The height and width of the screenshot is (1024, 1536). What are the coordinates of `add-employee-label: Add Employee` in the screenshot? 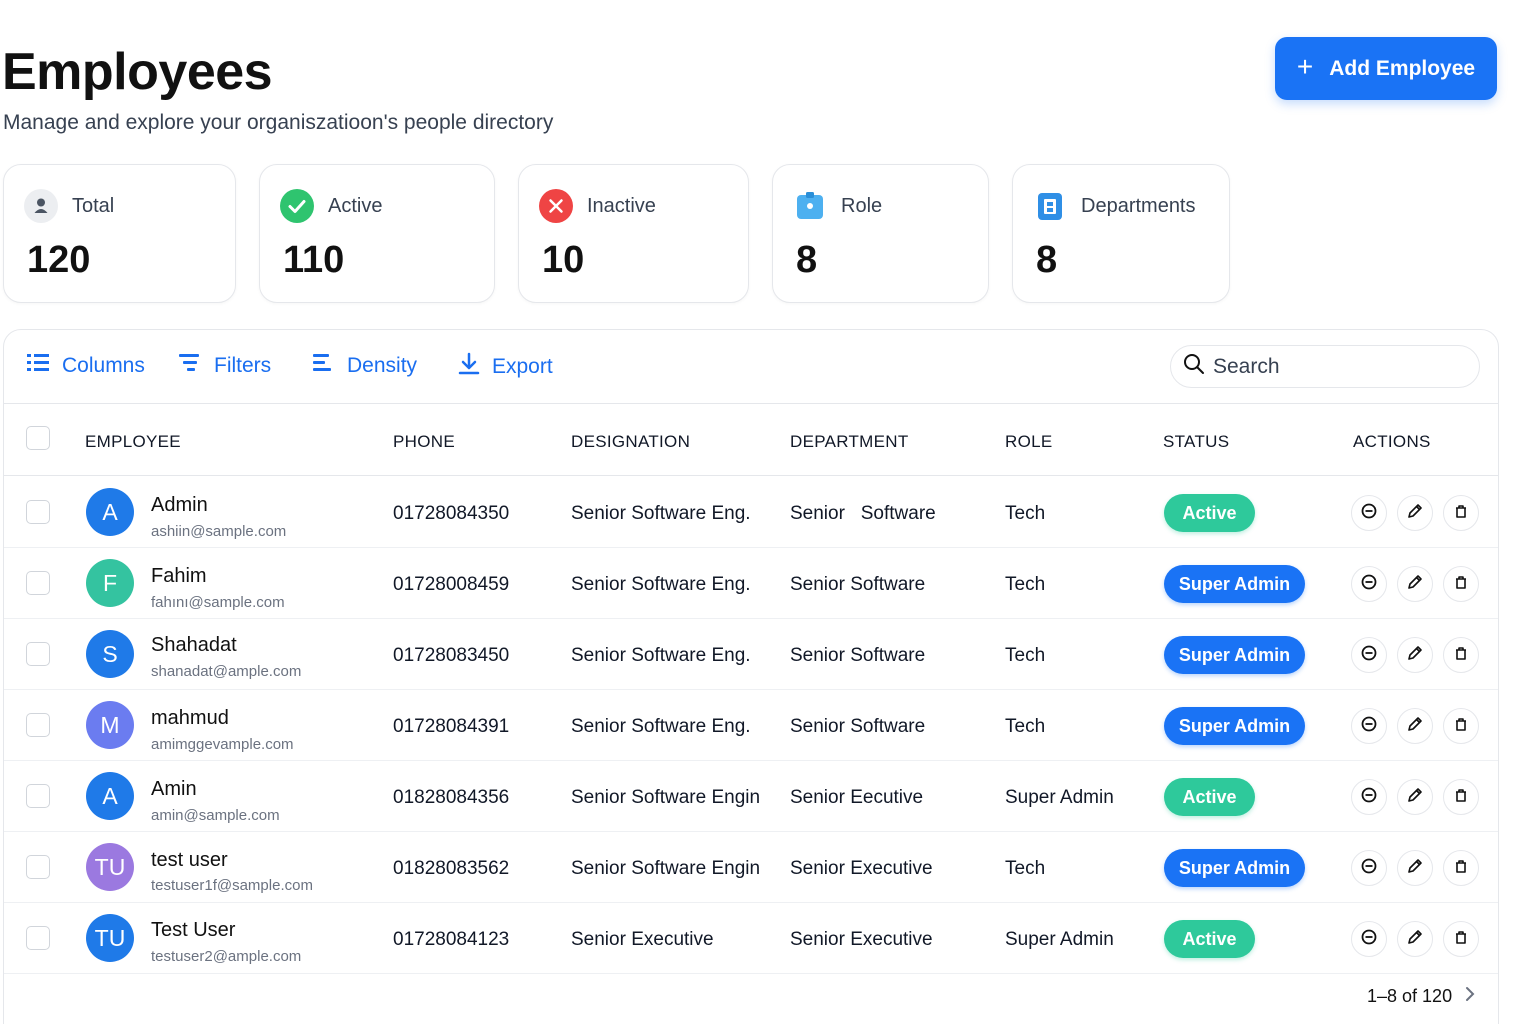 It's located at (1402, 68).